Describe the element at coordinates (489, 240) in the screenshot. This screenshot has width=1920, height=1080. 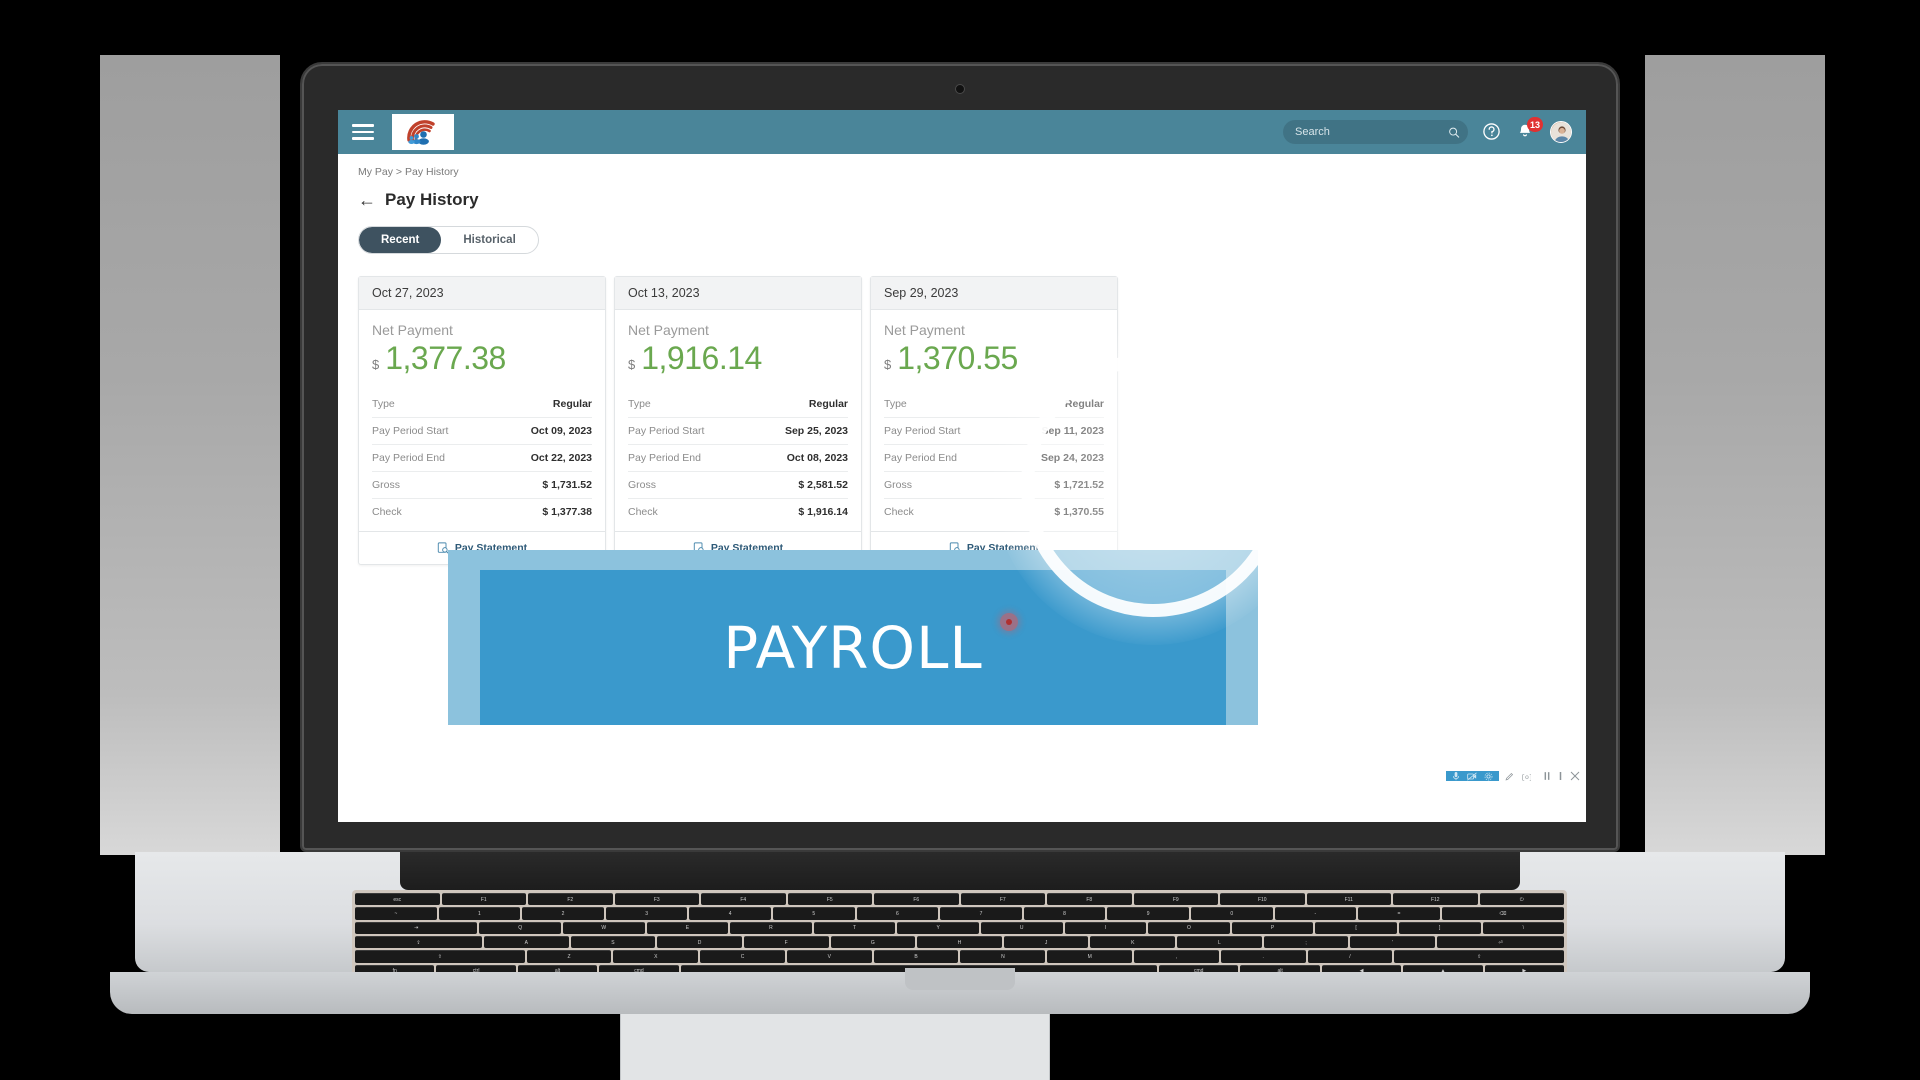
I see `tab-historical: Historical` at that location.